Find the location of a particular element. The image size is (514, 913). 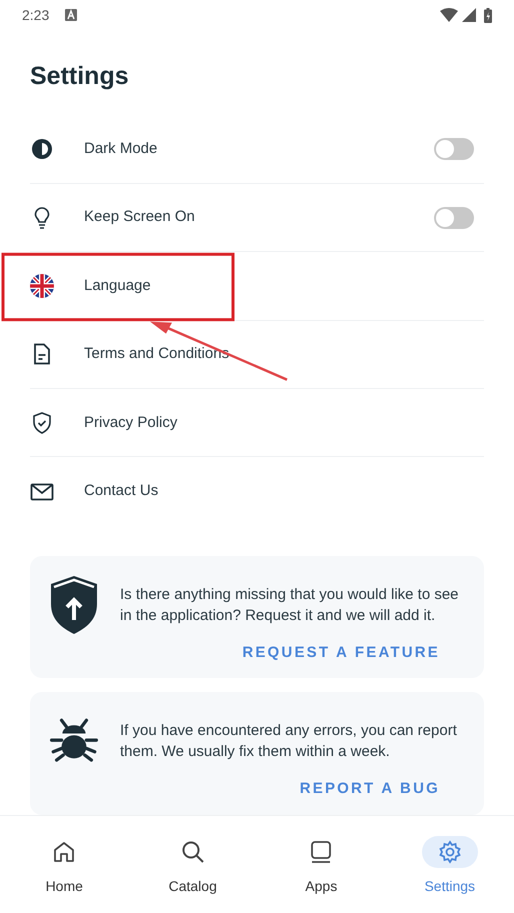

home-icon is located at coordinates (64, 852).